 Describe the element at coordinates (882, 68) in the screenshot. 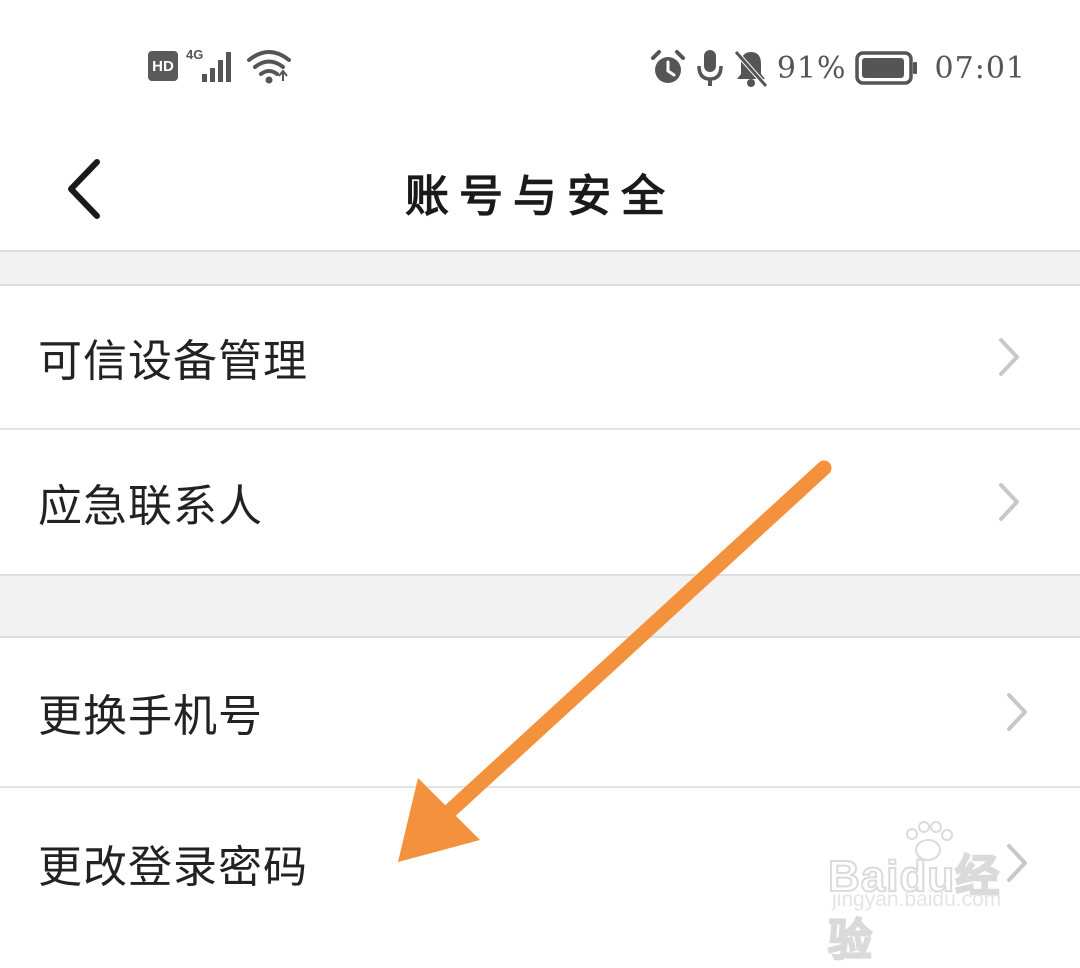

I see `battery-fill` at that location.